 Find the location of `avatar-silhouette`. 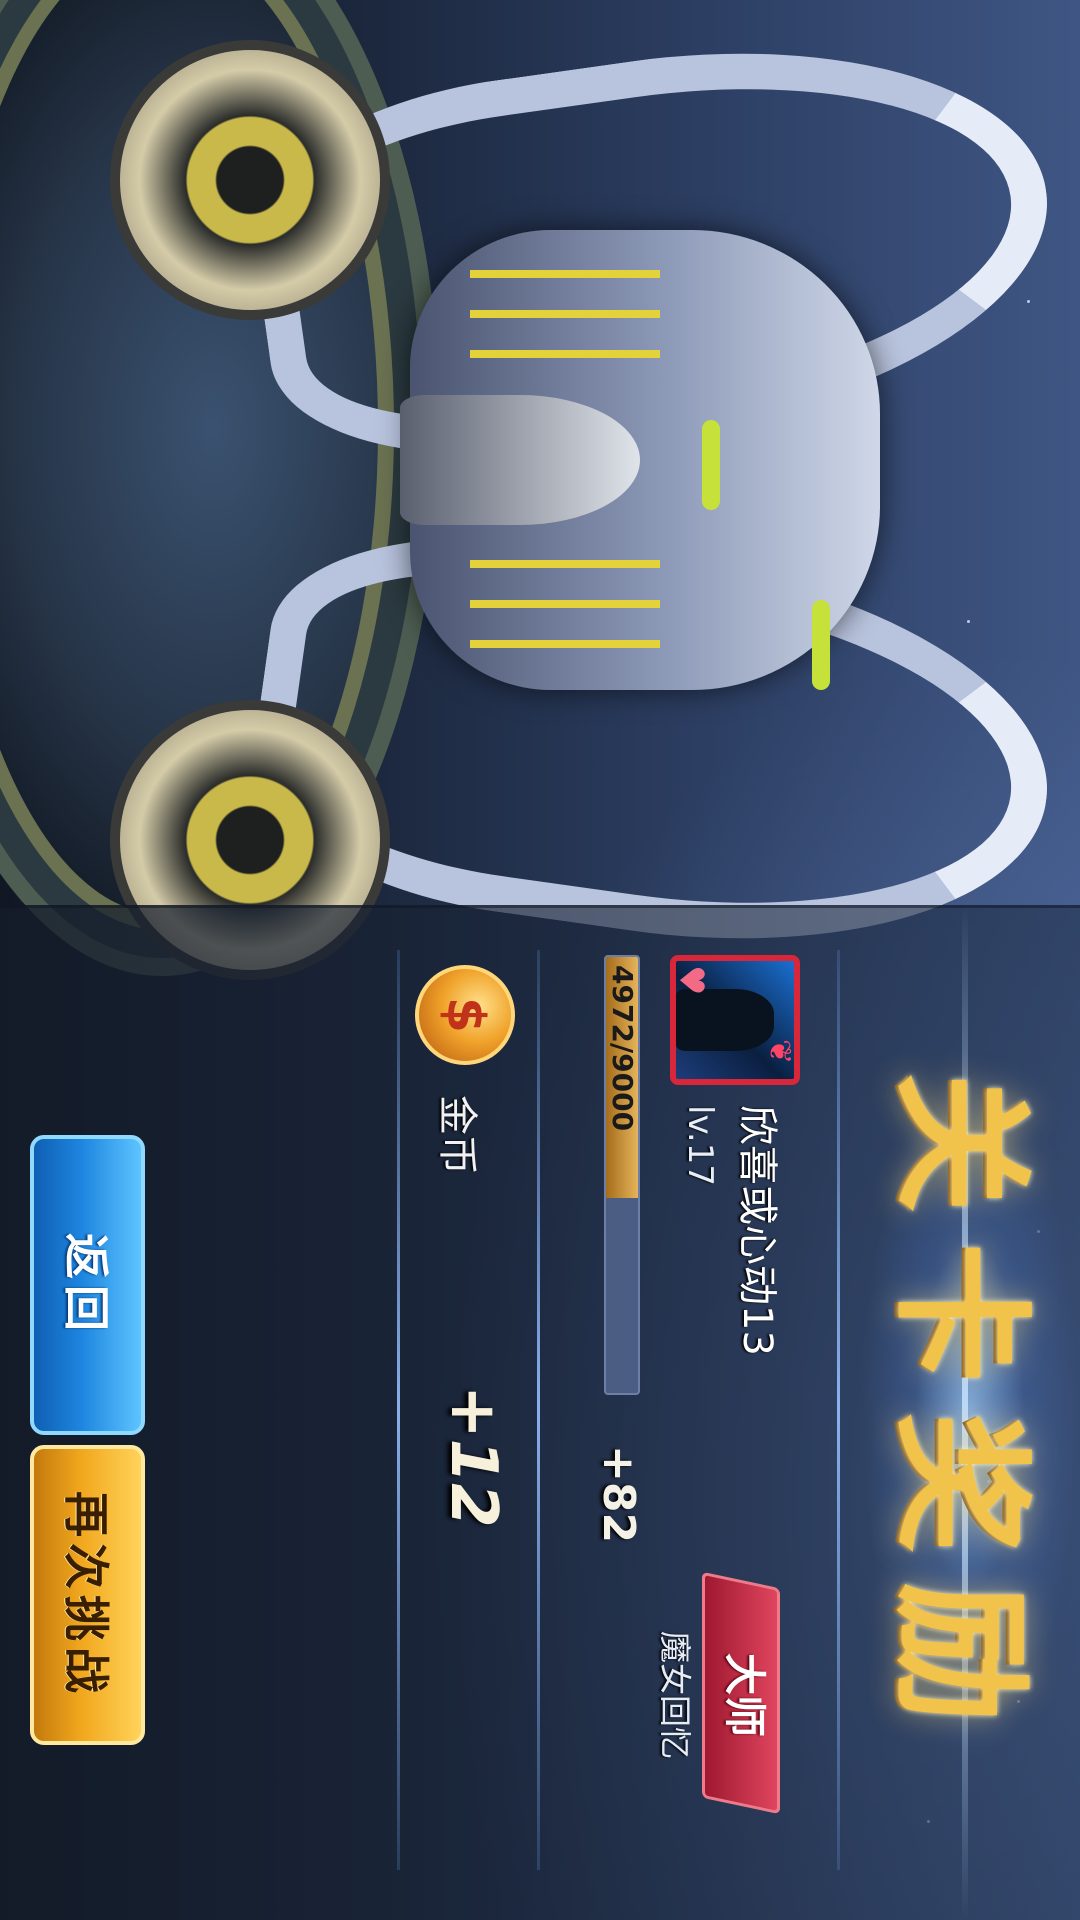

avatar-silhouette is located at coordinates (725, 1020).